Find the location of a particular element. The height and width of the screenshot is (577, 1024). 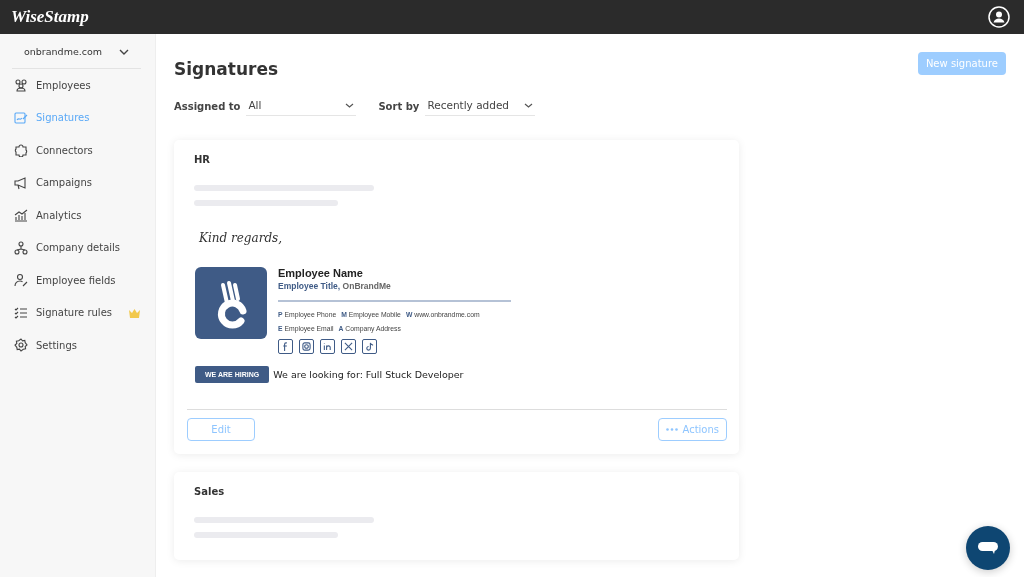

gear-icon is located at coordinates (21, 345).